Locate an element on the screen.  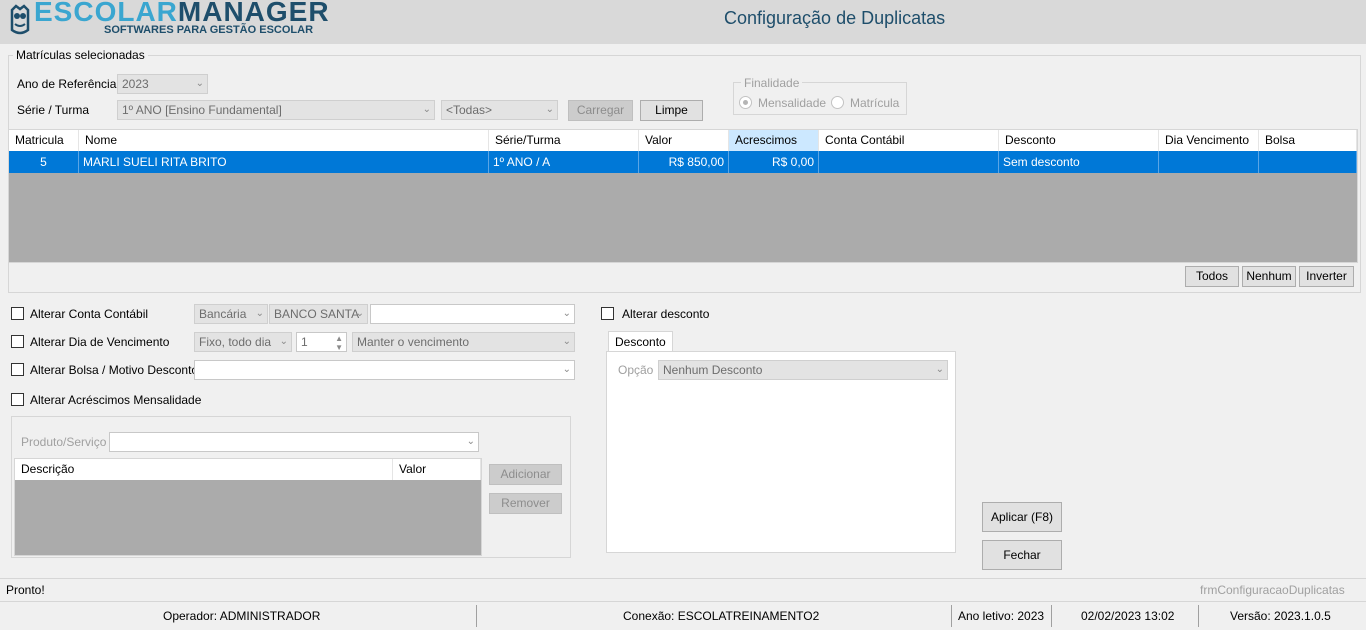
alterar-conta-label: Alterar Conta Contábil is located at coordinates (89, 314).